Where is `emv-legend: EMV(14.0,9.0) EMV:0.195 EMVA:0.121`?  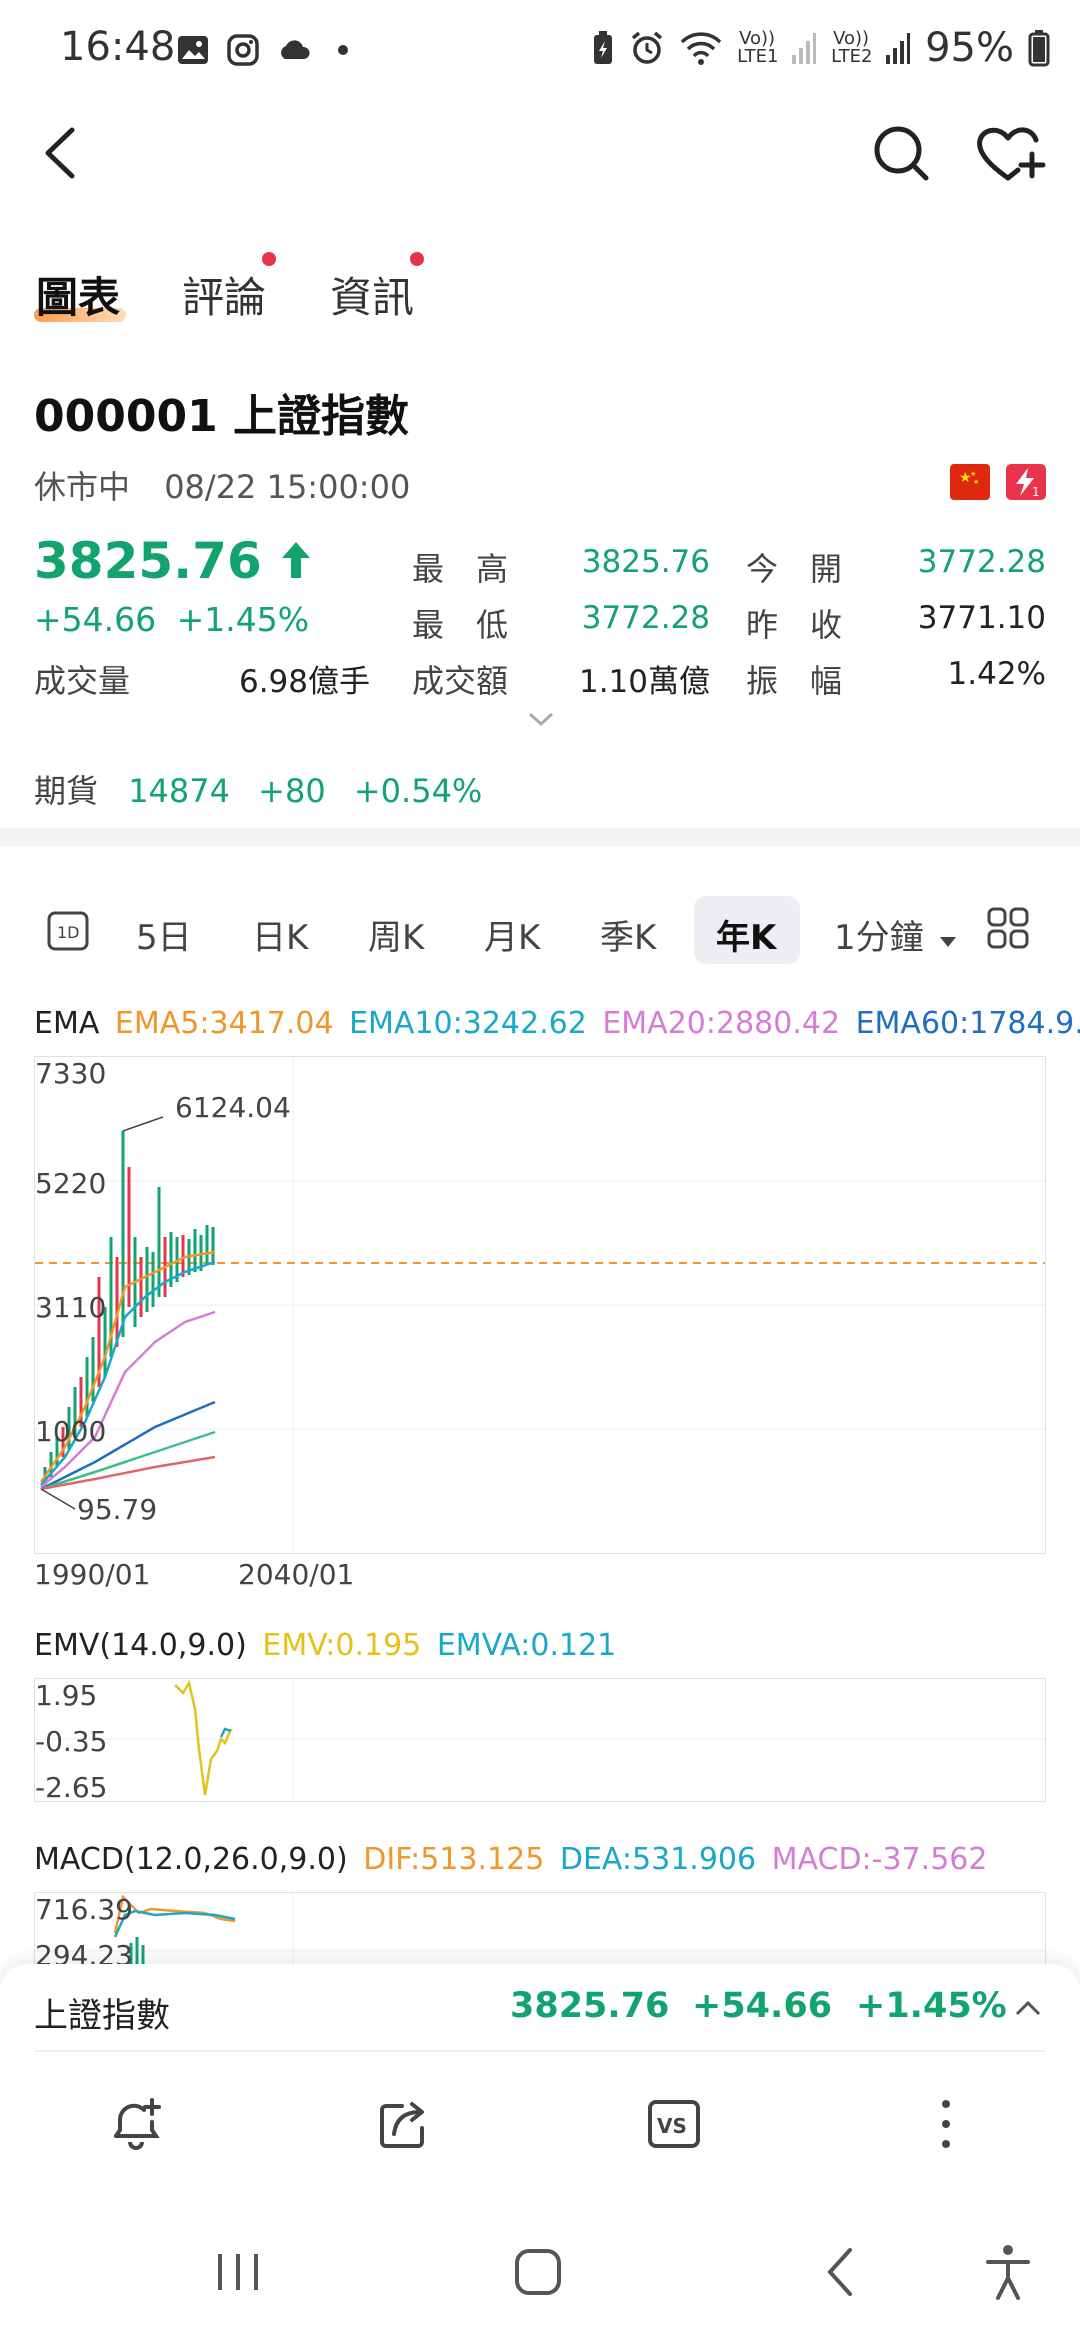 emv-legend: EMV(14.0,9.0) EMV:0.195 EMVA:0.121 is located at coordinates (325, 1645).